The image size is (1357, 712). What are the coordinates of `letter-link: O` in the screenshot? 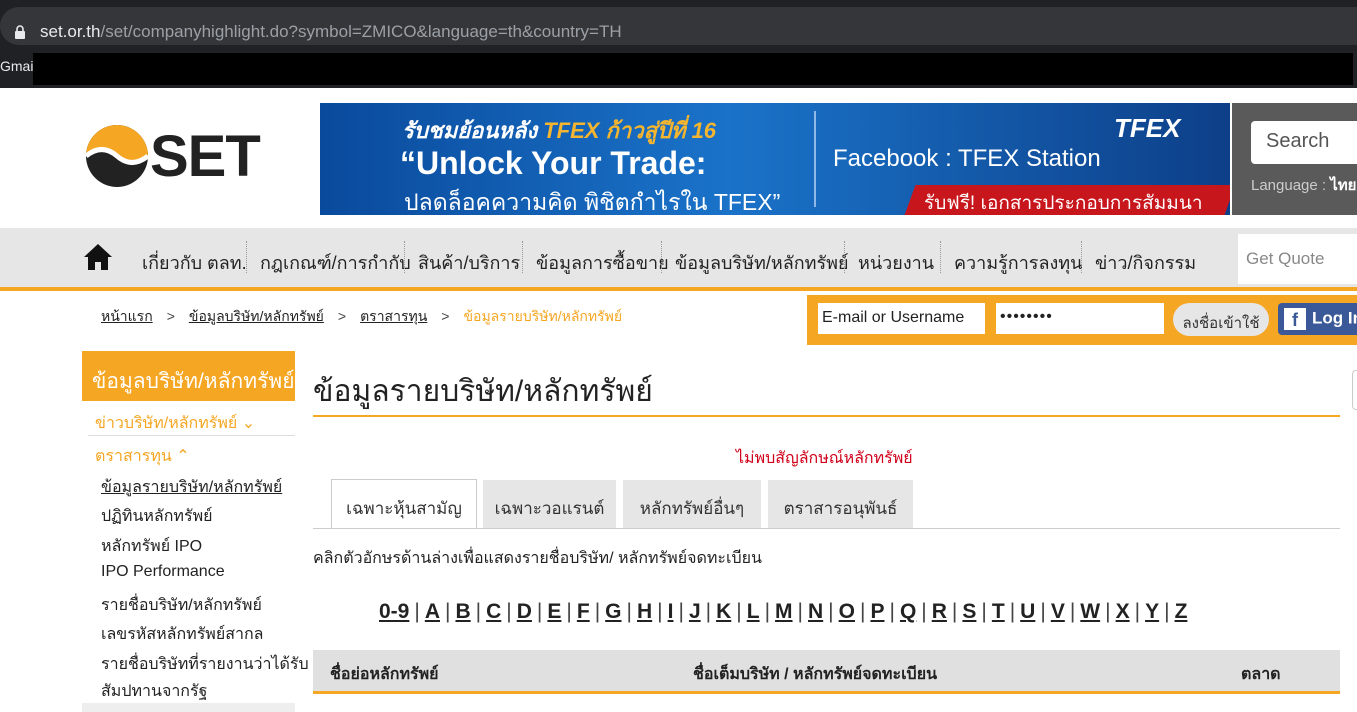 It's located at (847, 611).